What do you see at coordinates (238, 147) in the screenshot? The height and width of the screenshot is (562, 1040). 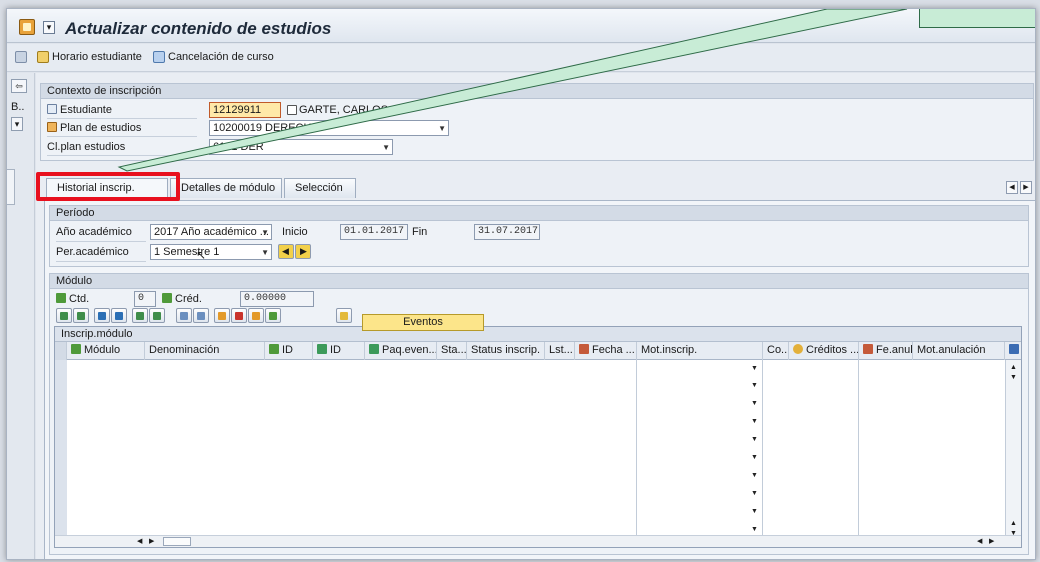 I see `clplan-value: 6101 DER` at bounding box center [238, 147].